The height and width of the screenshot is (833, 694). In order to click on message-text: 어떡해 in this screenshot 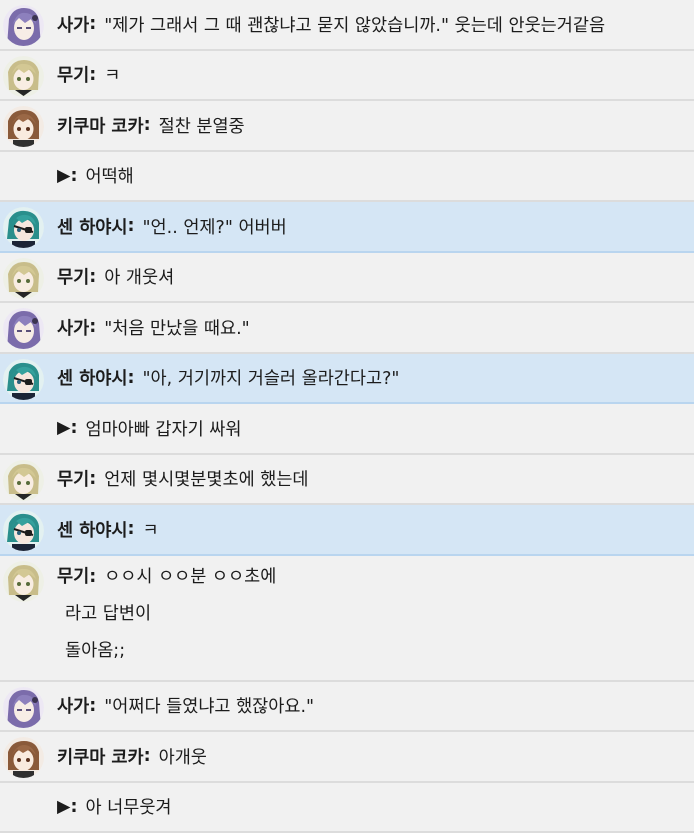, I will do `click(109, 175)`.